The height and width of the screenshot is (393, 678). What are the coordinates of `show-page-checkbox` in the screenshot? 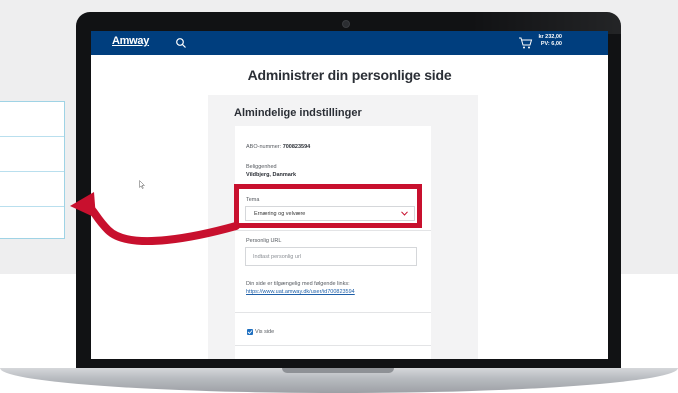 It's located at (250, 332).